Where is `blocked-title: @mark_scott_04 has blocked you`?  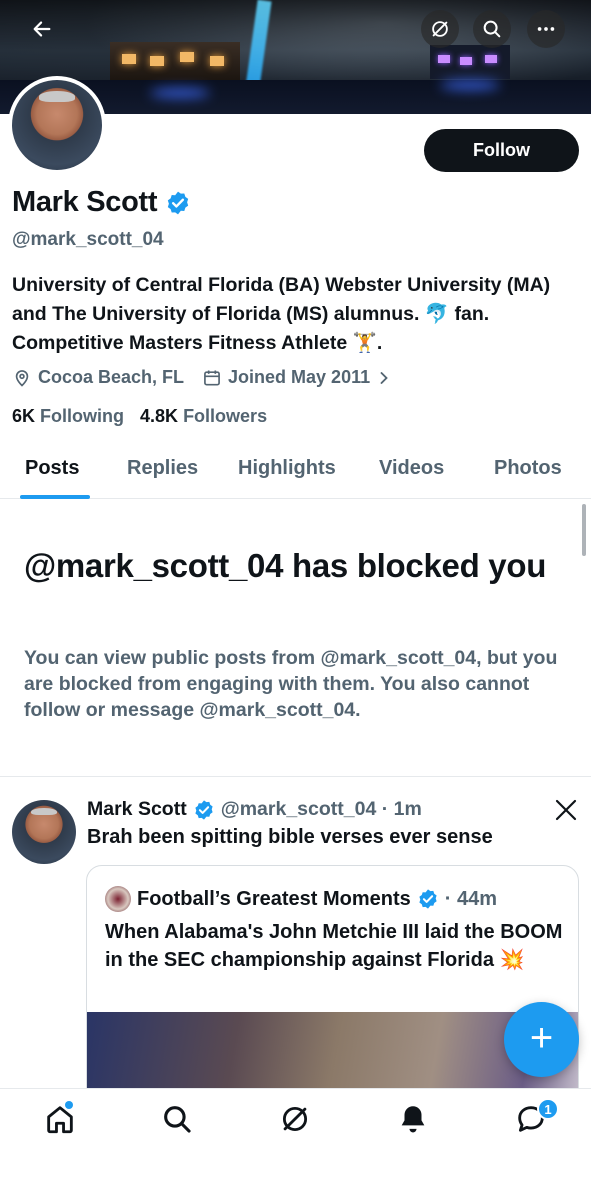
blocked-title: @mark_scott_04 has blocked you is located at coordinates (285, 565).